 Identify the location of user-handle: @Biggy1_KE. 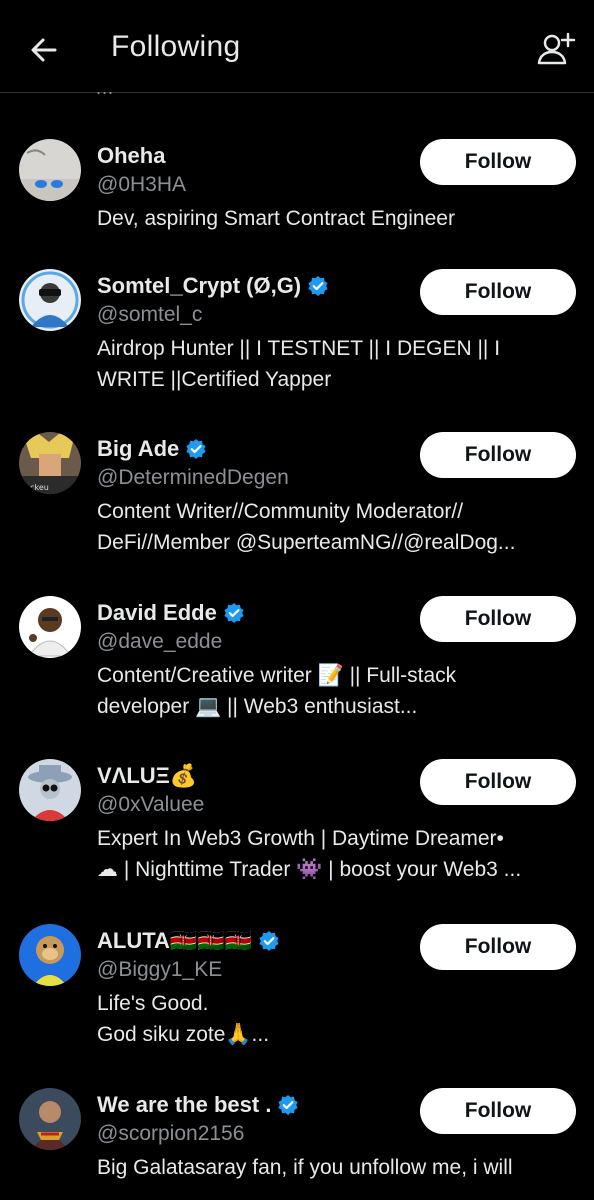
(160, 969).